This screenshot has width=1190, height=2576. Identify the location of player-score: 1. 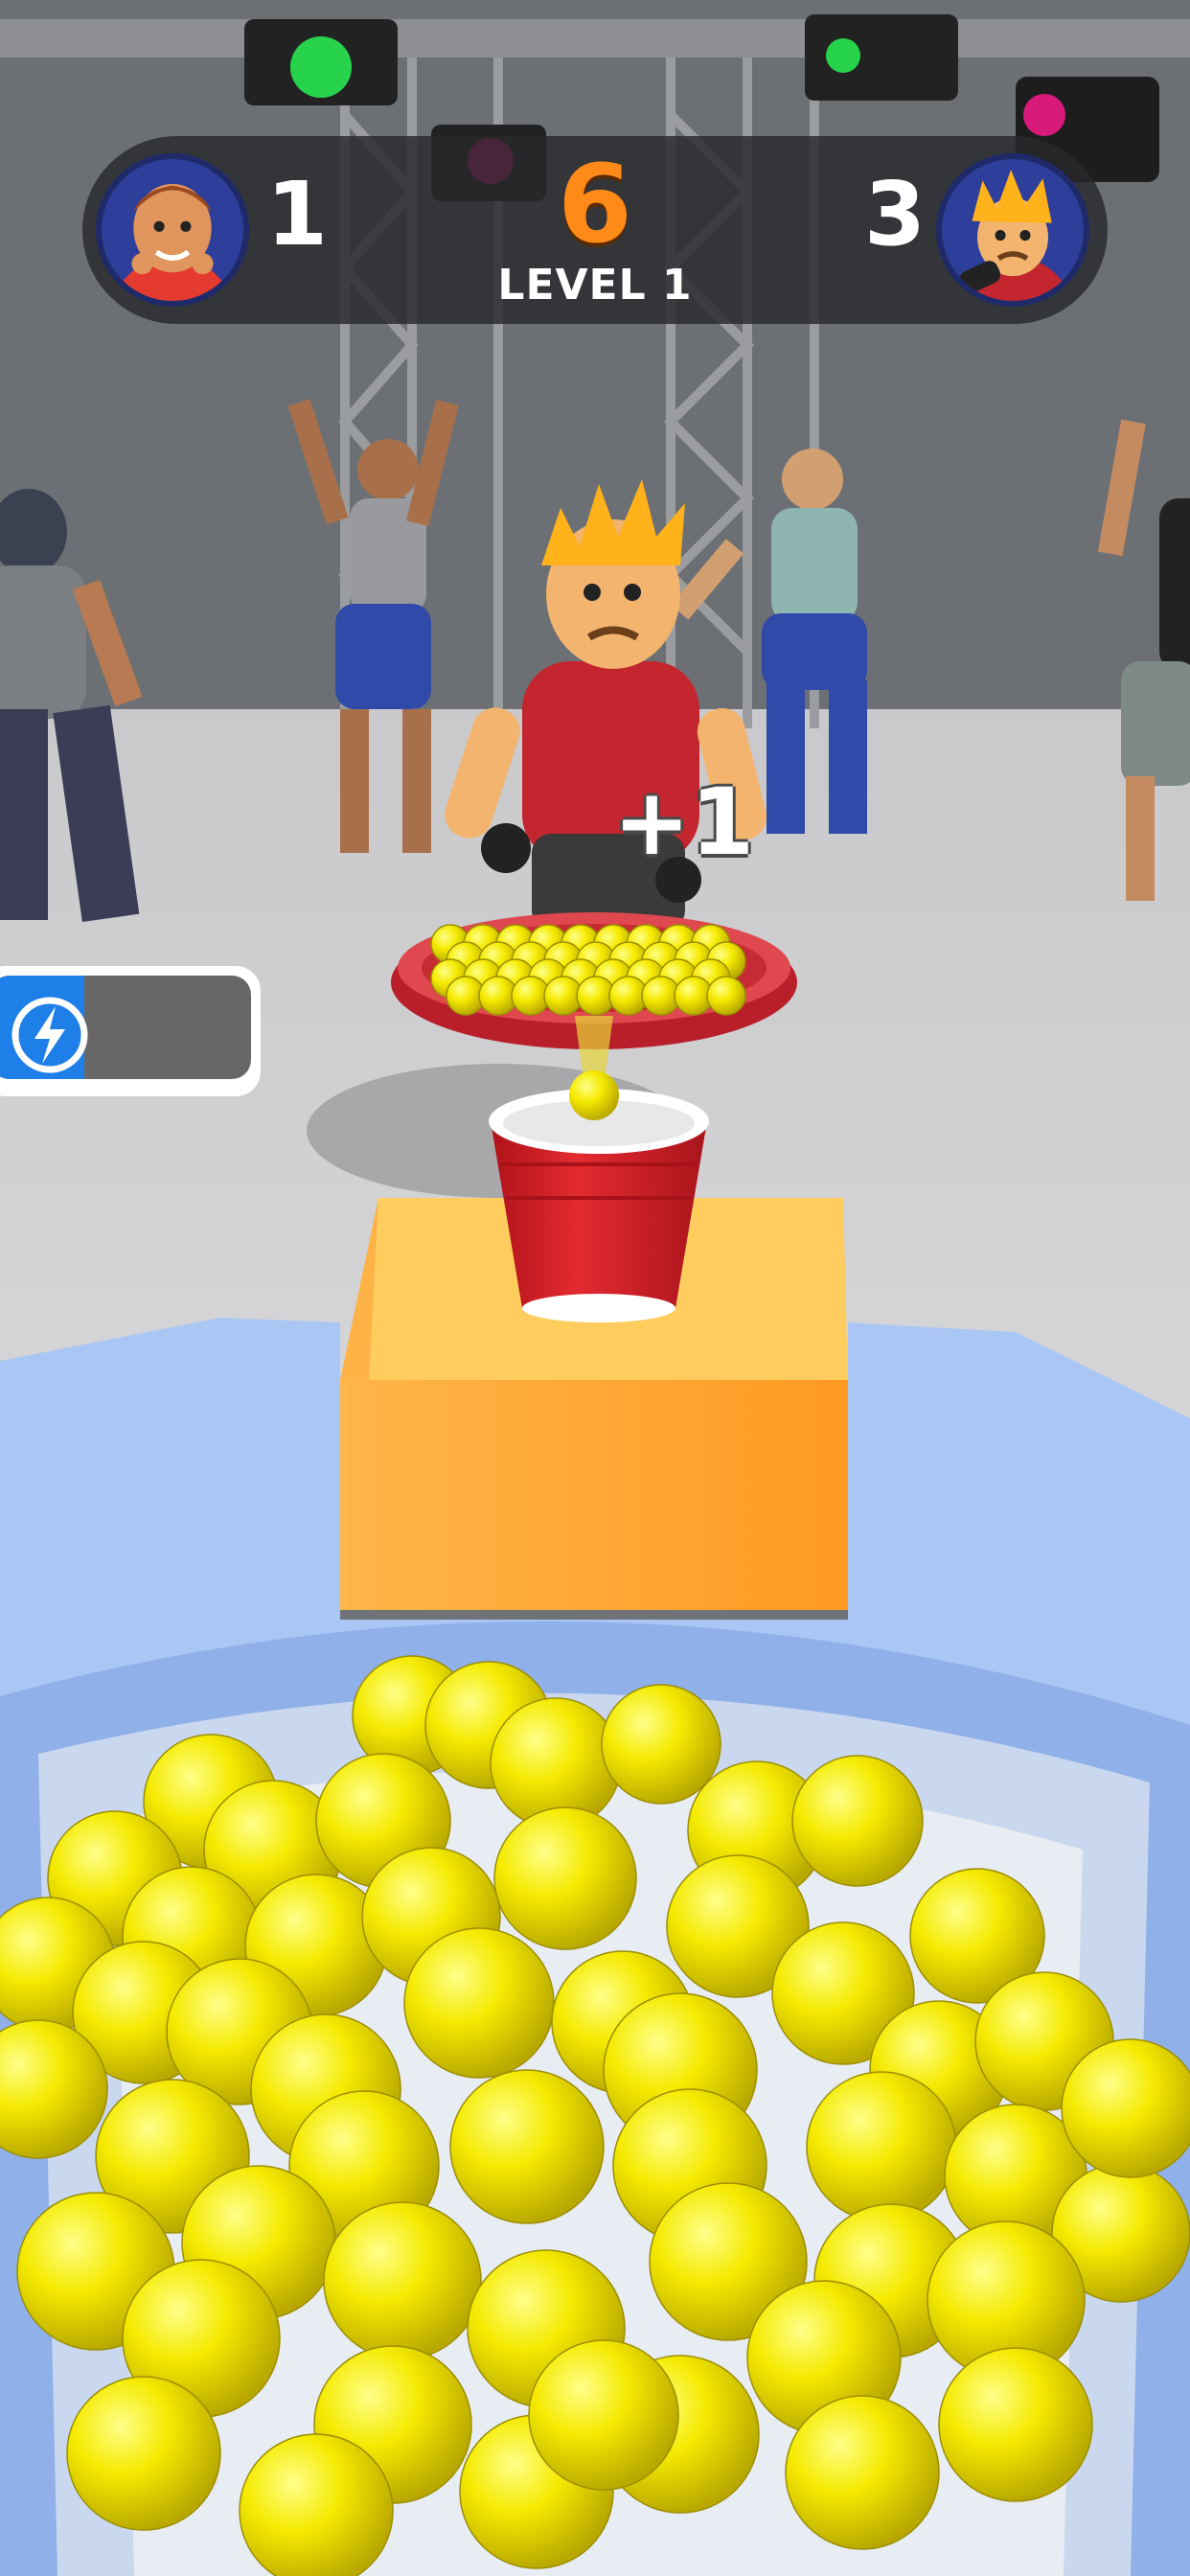
(297, 214).